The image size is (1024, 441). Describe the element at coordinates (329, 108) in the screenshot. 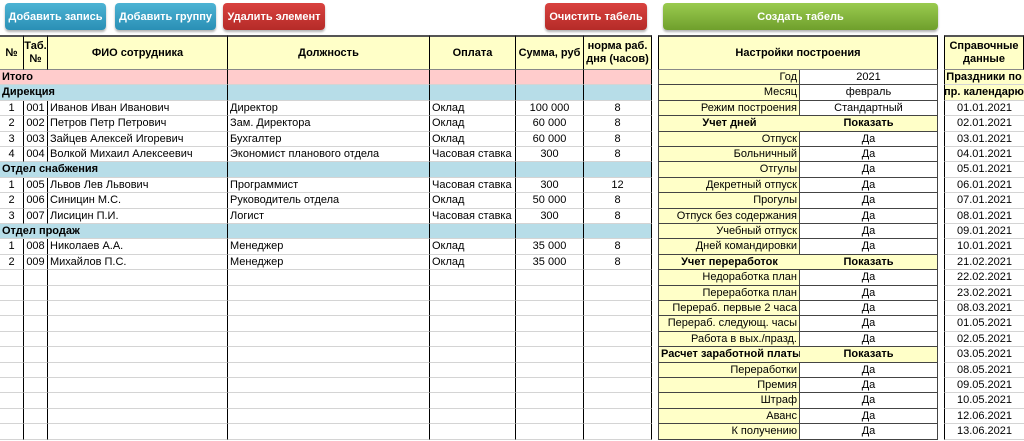

I see `cell-position: Директор` at that location.